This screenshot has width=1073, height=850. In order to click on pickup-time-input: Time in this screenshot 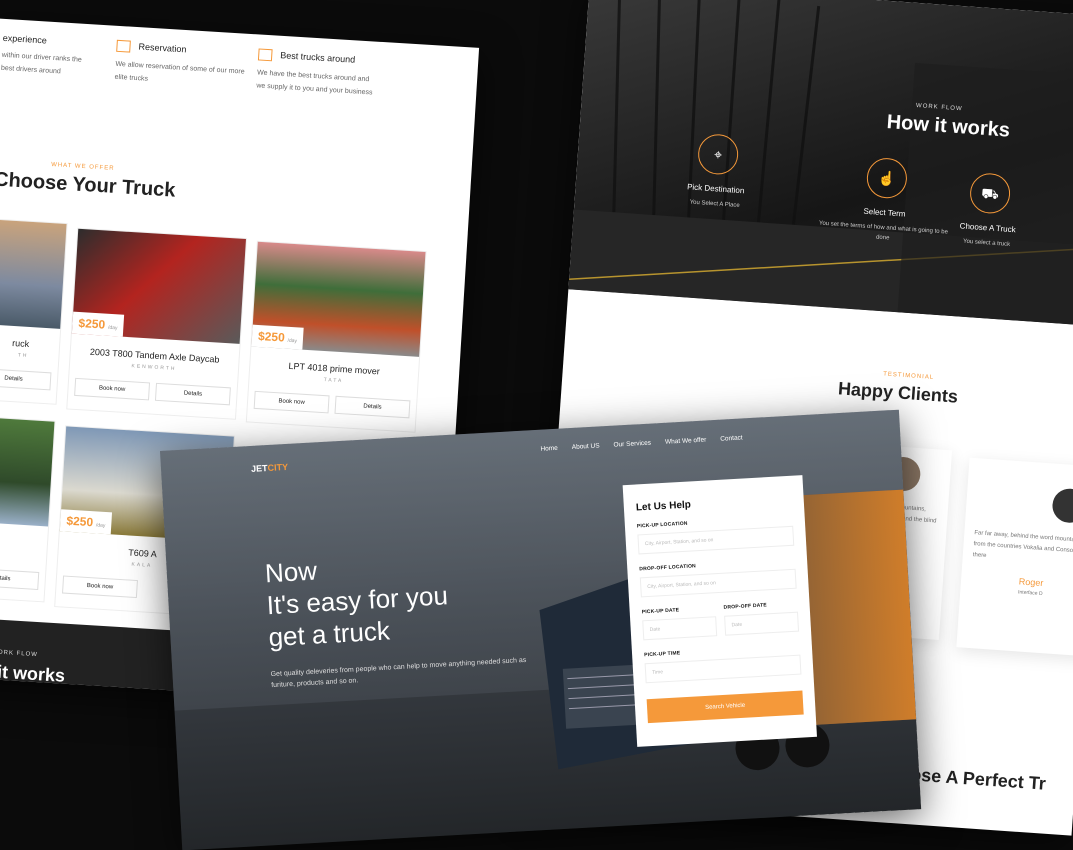, I will do `click(723, 669)`.